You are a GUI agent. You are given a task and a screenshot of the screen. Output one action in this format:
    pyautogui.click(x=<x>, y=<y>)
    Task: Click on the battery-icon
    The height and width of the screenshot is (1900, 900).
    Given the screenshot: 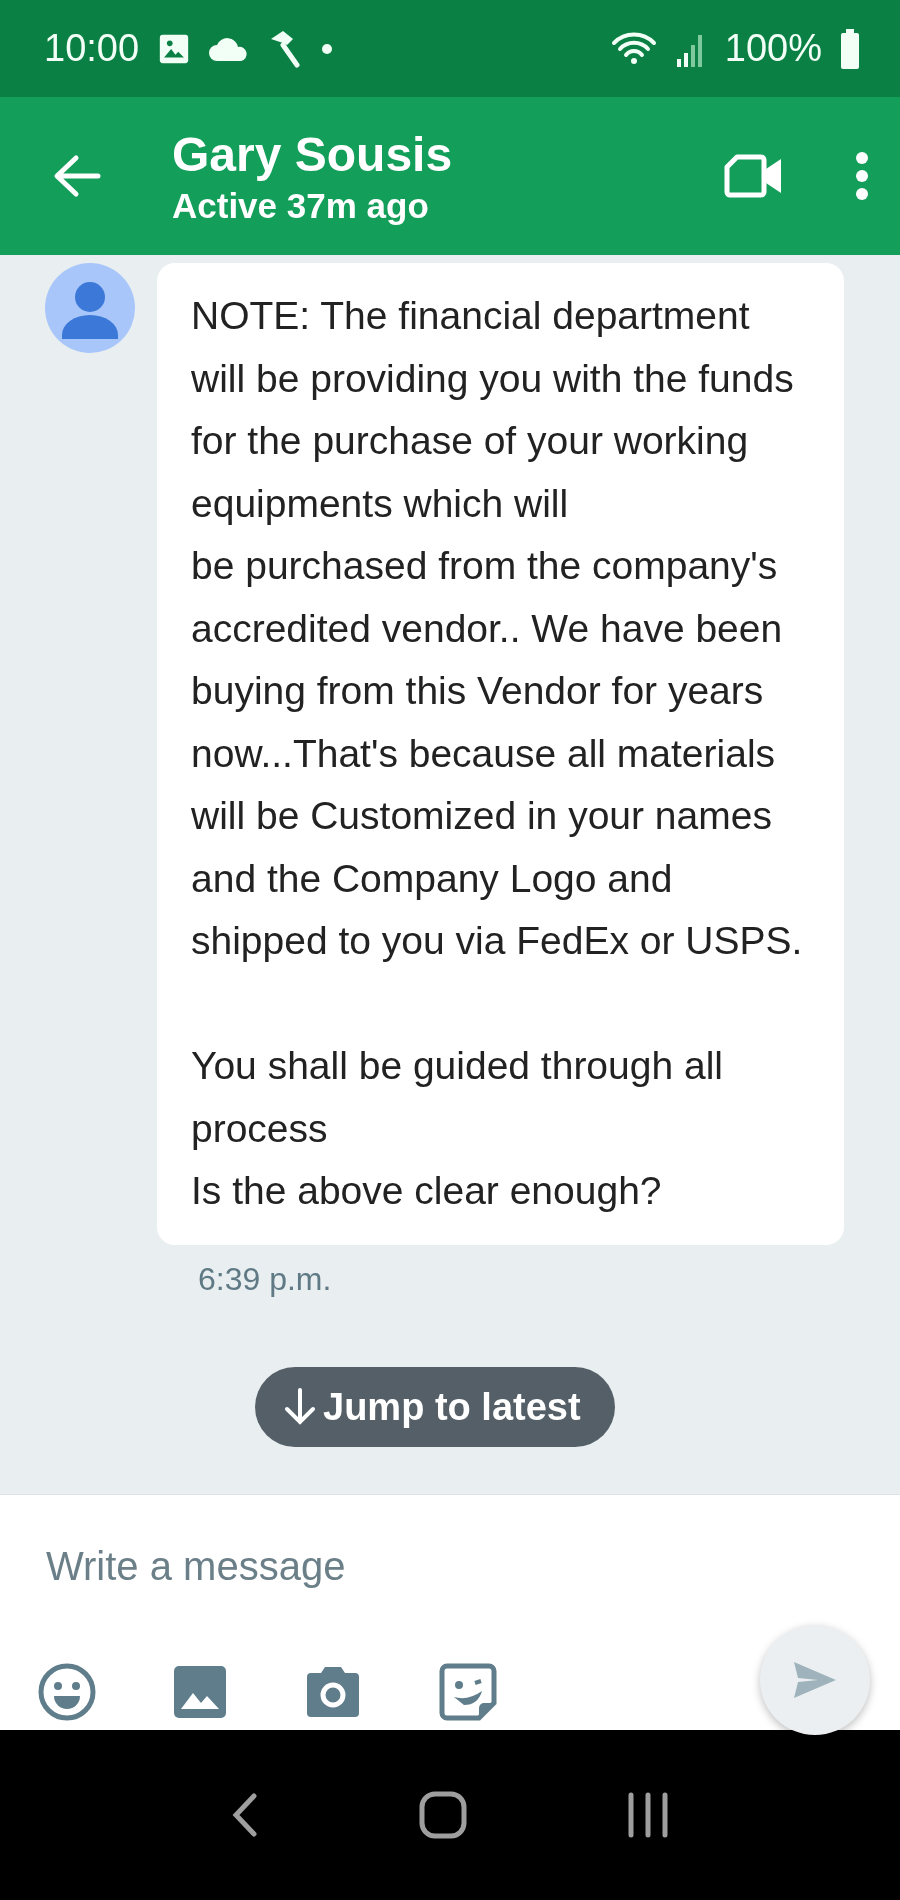 What is the action you would take?
    pyautogui.click(x=850, y=48)
    